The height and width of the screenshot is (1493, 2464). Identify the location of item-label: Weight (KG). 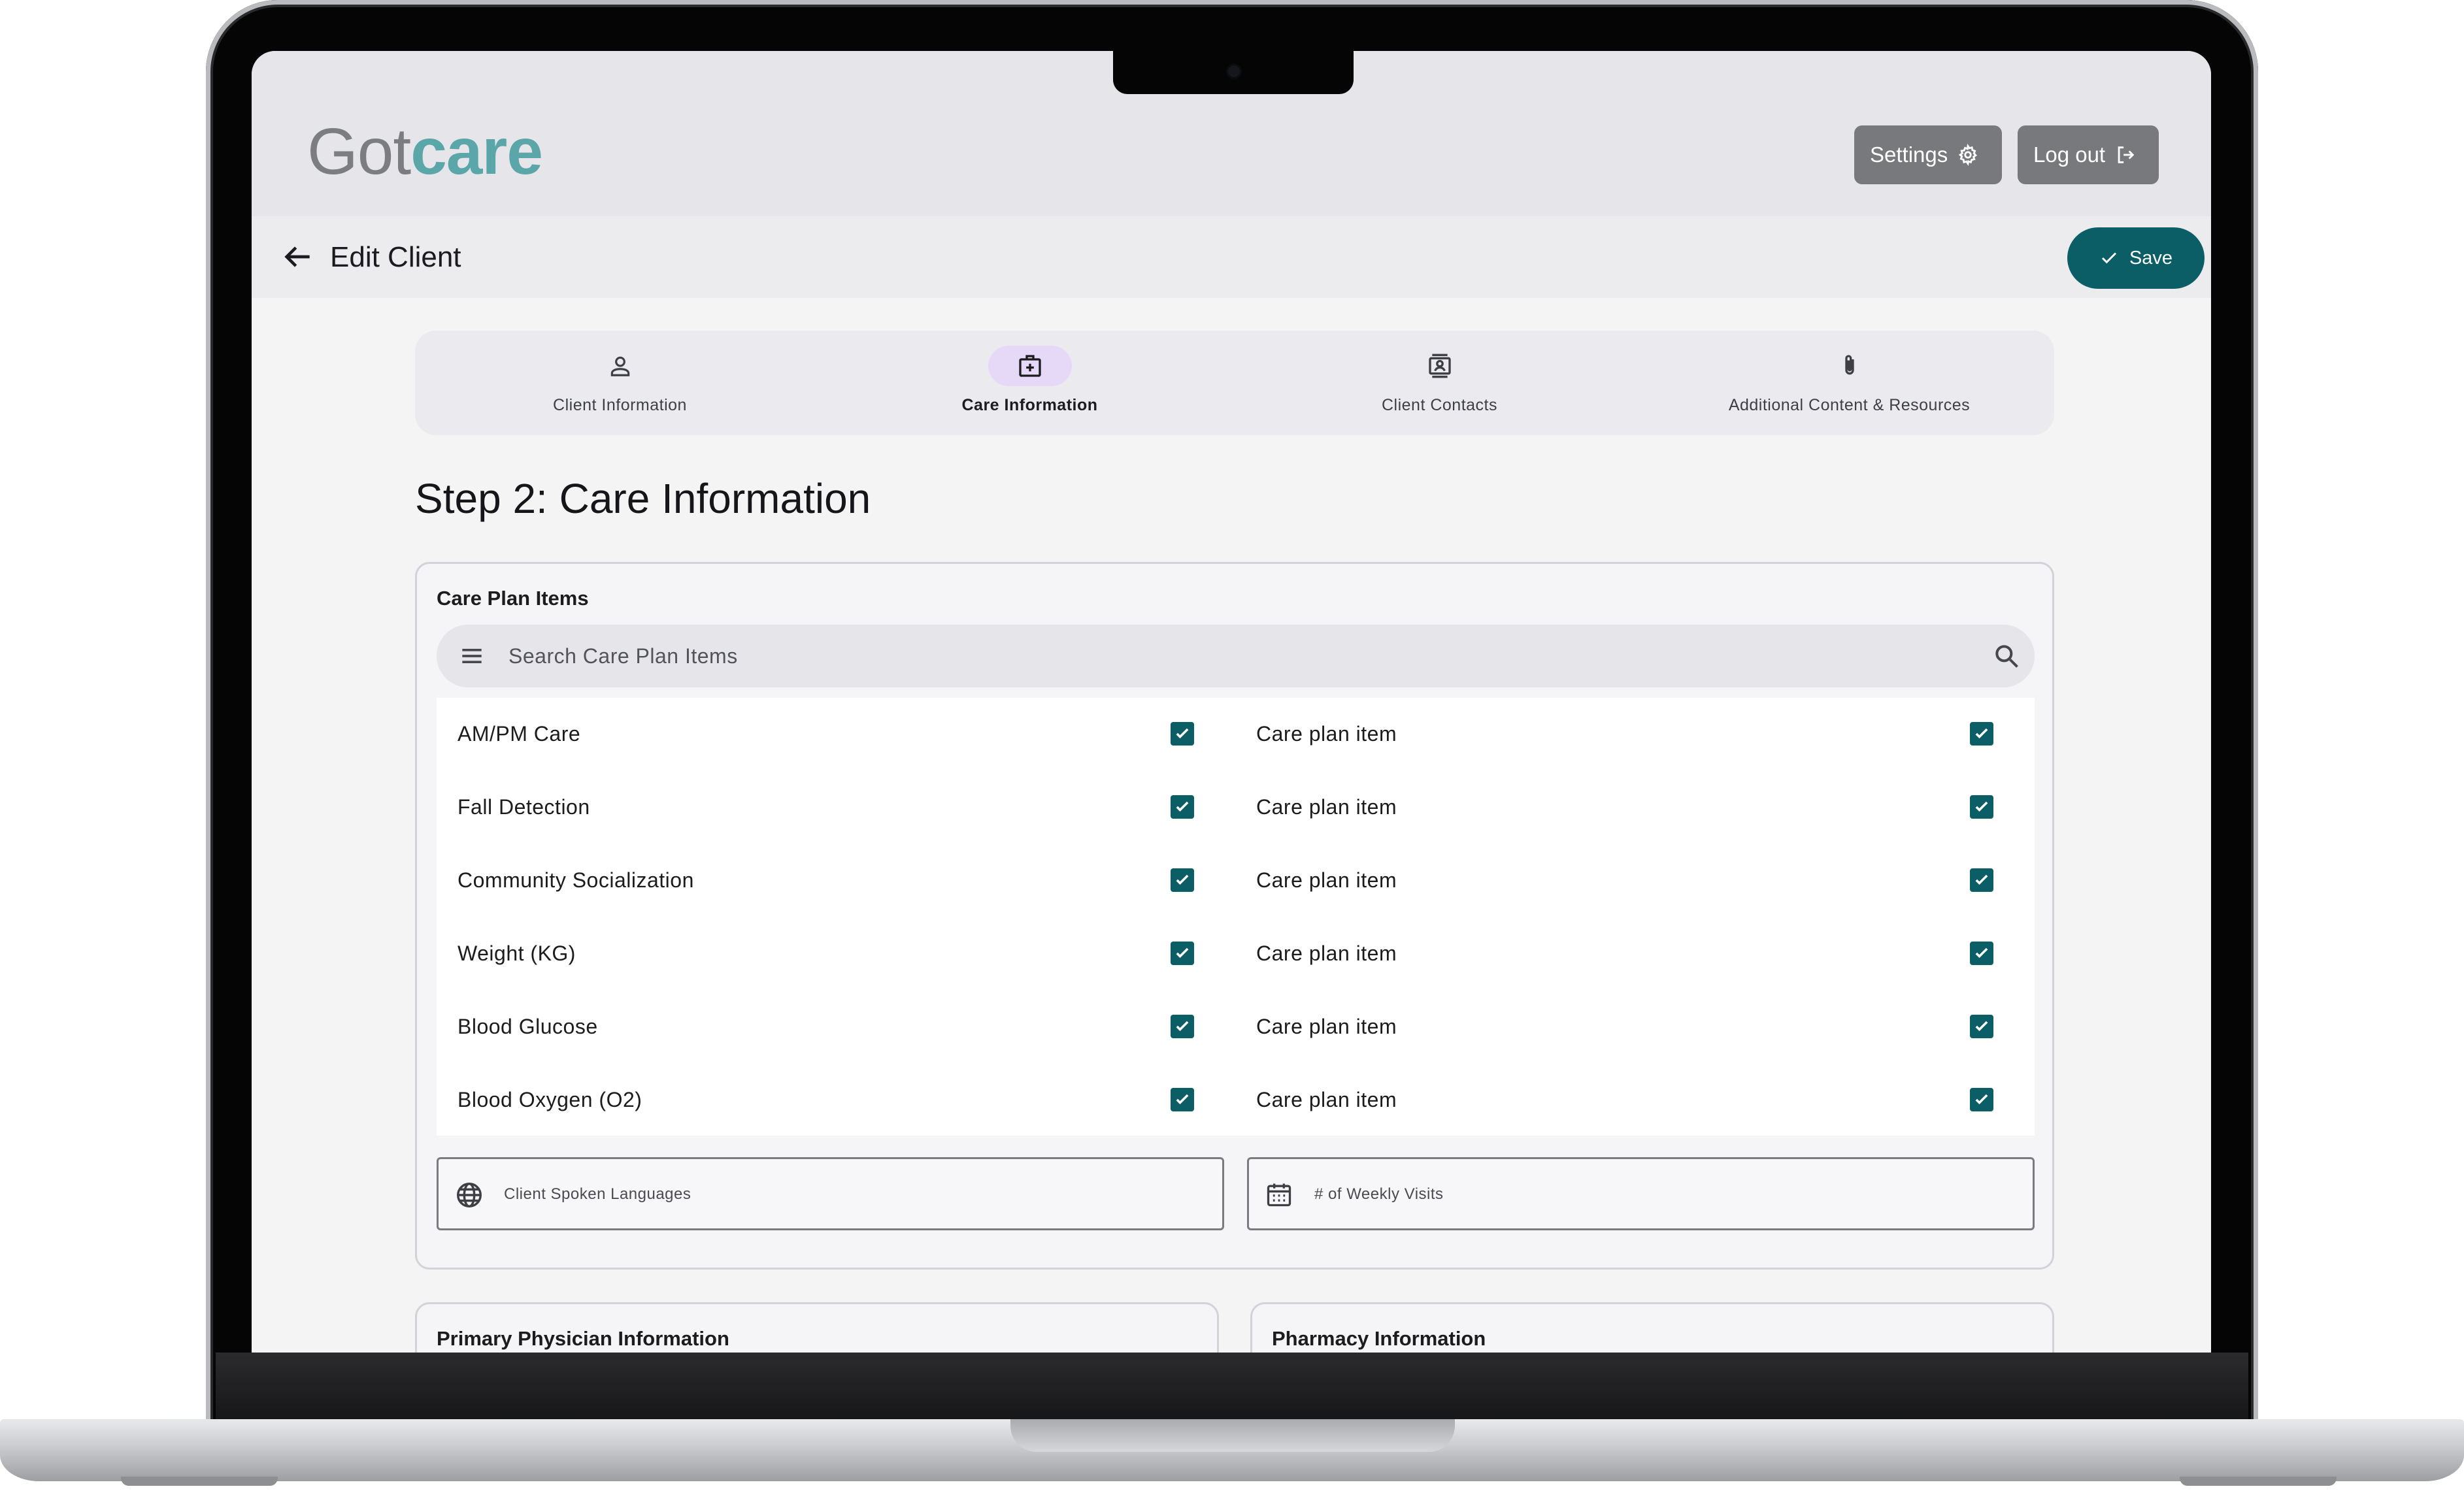
(517, 953).